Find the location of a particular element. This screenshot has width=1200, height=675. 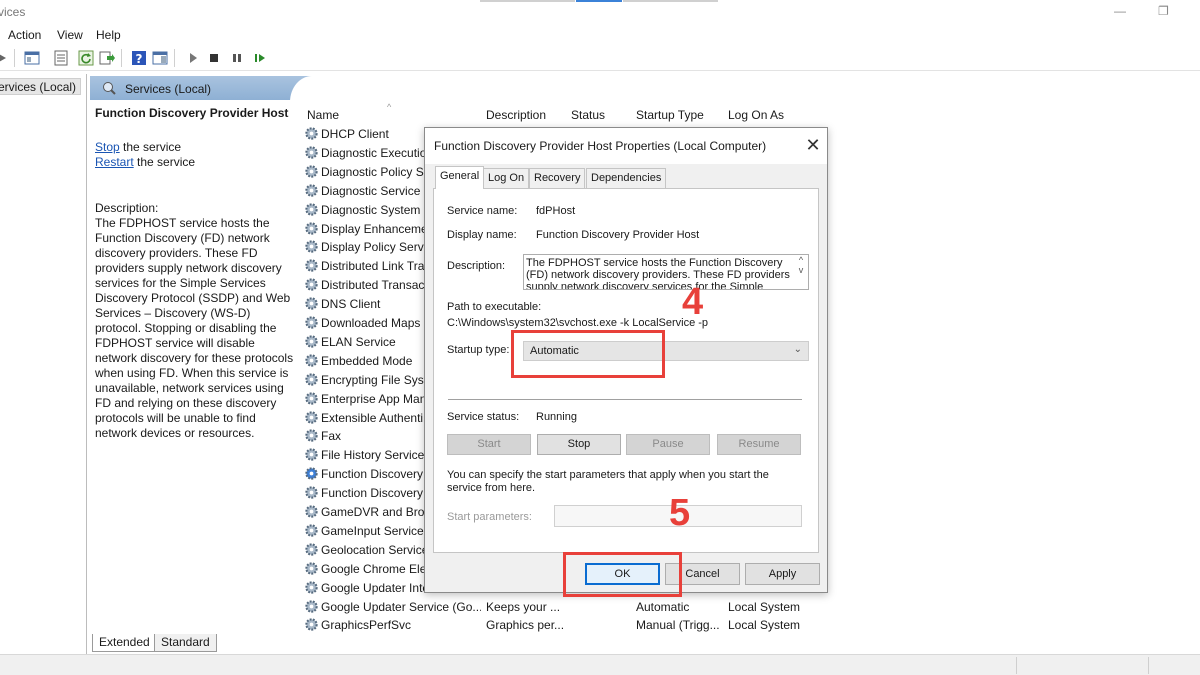

annotation-step-5: 5 is located at coordinates (680, 513).